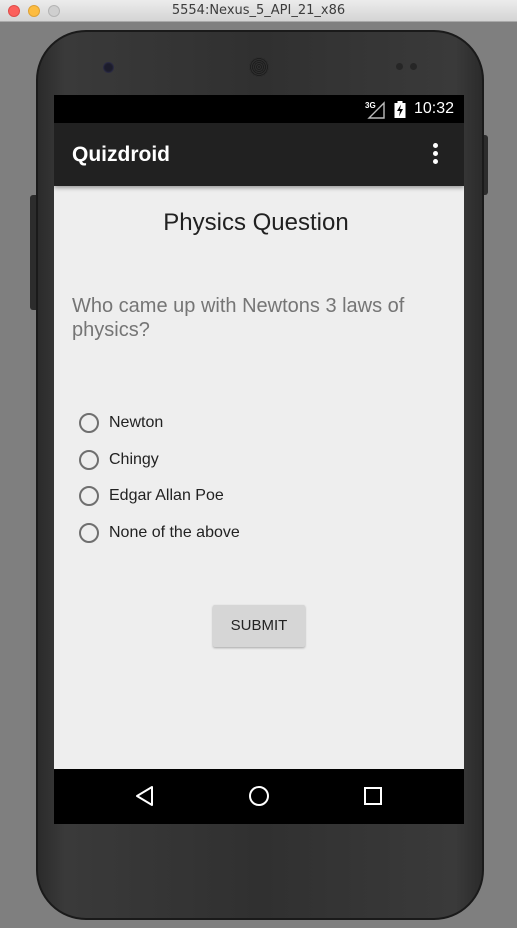 This screenshot has height=928, width=517. Describe the element at coordinates (408, 67) in the screenshot. I see `proximity-sensor` at that location.